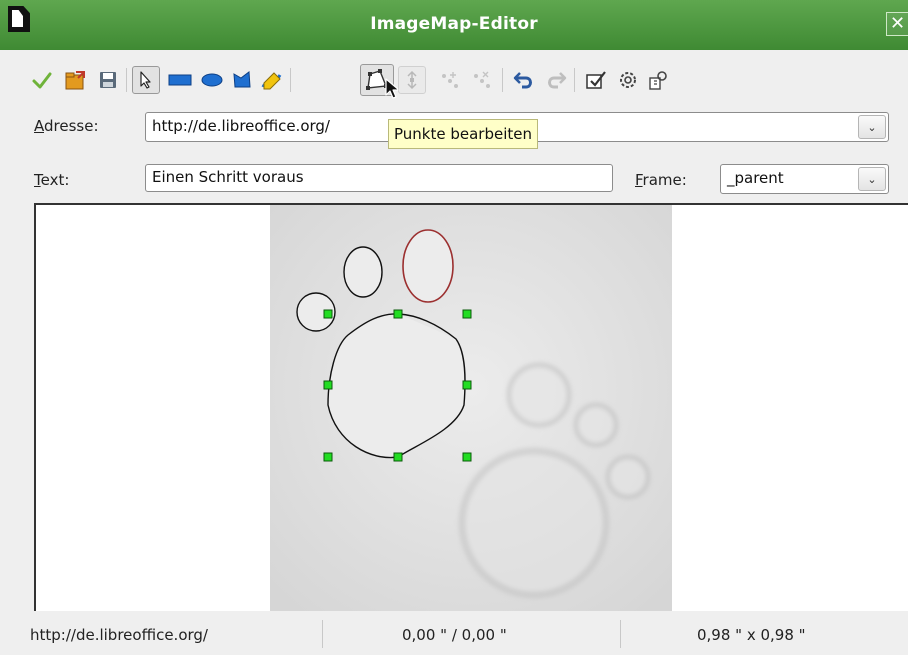  I want to click on undo-icon, so click(524, 80).